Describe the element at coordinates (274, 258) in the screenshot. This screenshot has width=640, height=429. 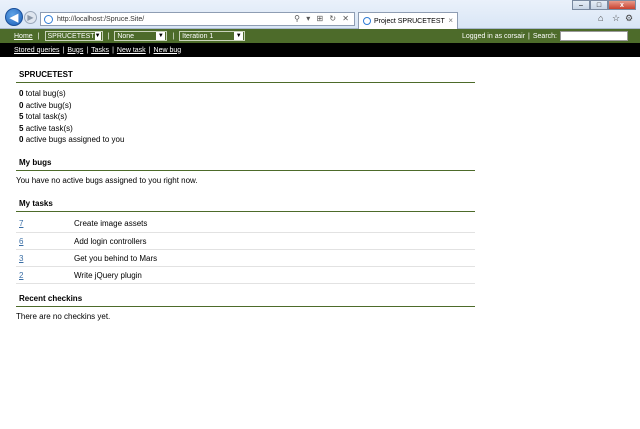
I see `task-name: Get you behind to Mars` at that location.